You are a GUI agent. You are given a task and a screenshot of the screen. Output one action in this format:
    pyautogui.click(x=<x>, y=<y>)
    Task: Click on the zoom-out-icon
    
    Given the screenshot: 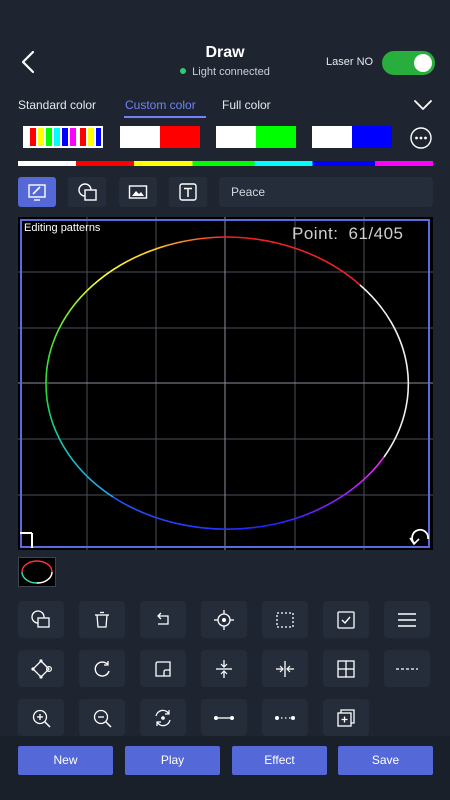 What is the action you would take?
    pyautogui.click(x=102, y=718)
    